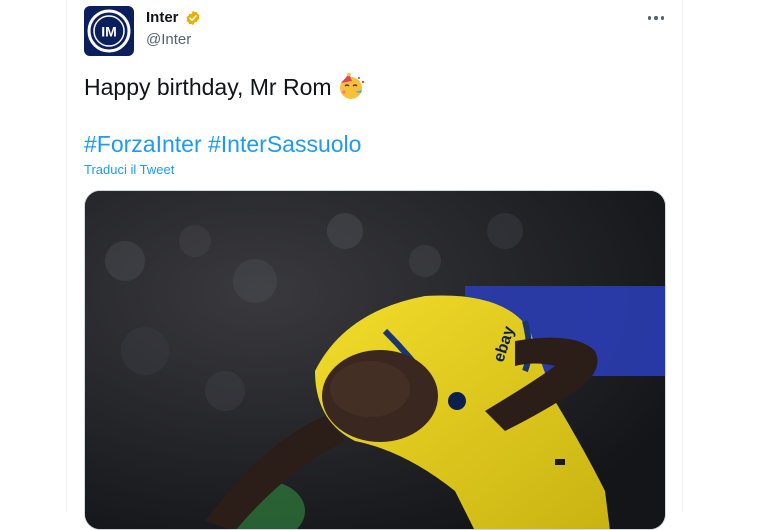 Image resolution: width=768 pixels, height=530 pixels. What do you see at coordinates (284, 144) in the screenshot?
I see `hashtag-intersassuolo: #InterSassuolo` at bounding box center [284, 144].